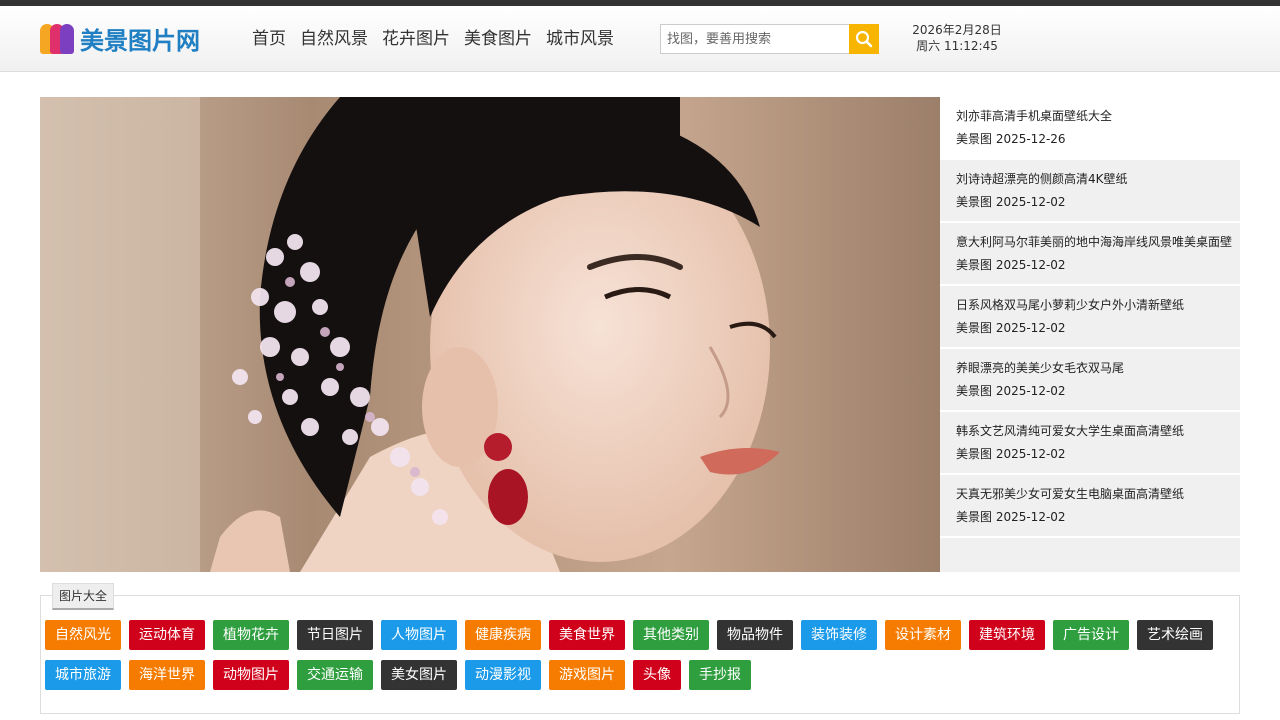 The image size is (1280, 720). I want to click on category-tag: 城市旅游, so click(83, 675).